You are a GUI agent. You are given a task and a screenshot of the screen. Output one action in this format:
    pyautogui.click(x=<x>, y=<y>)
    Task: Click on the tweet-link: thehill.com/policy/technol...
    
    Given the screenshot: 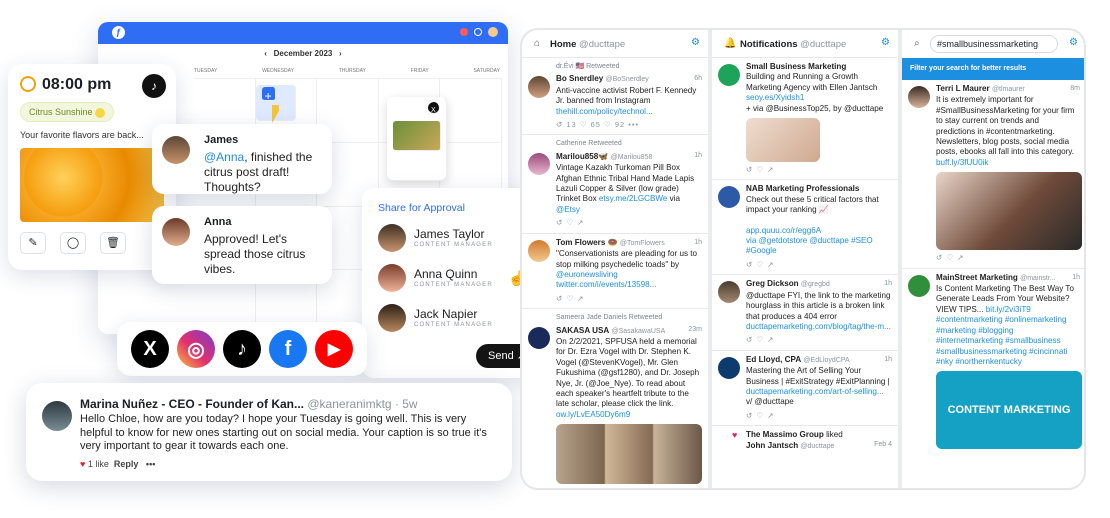 What is the action you would take?
    pyautogui.click(x=629, y=112)
    